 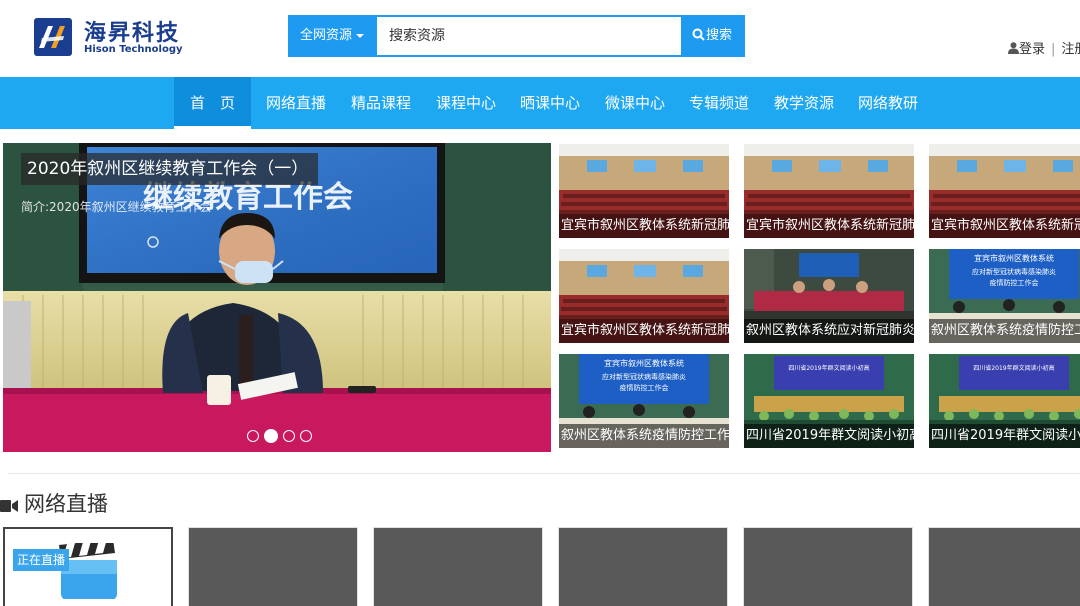 I want to click on search-icon, so click(x=698, y=34).